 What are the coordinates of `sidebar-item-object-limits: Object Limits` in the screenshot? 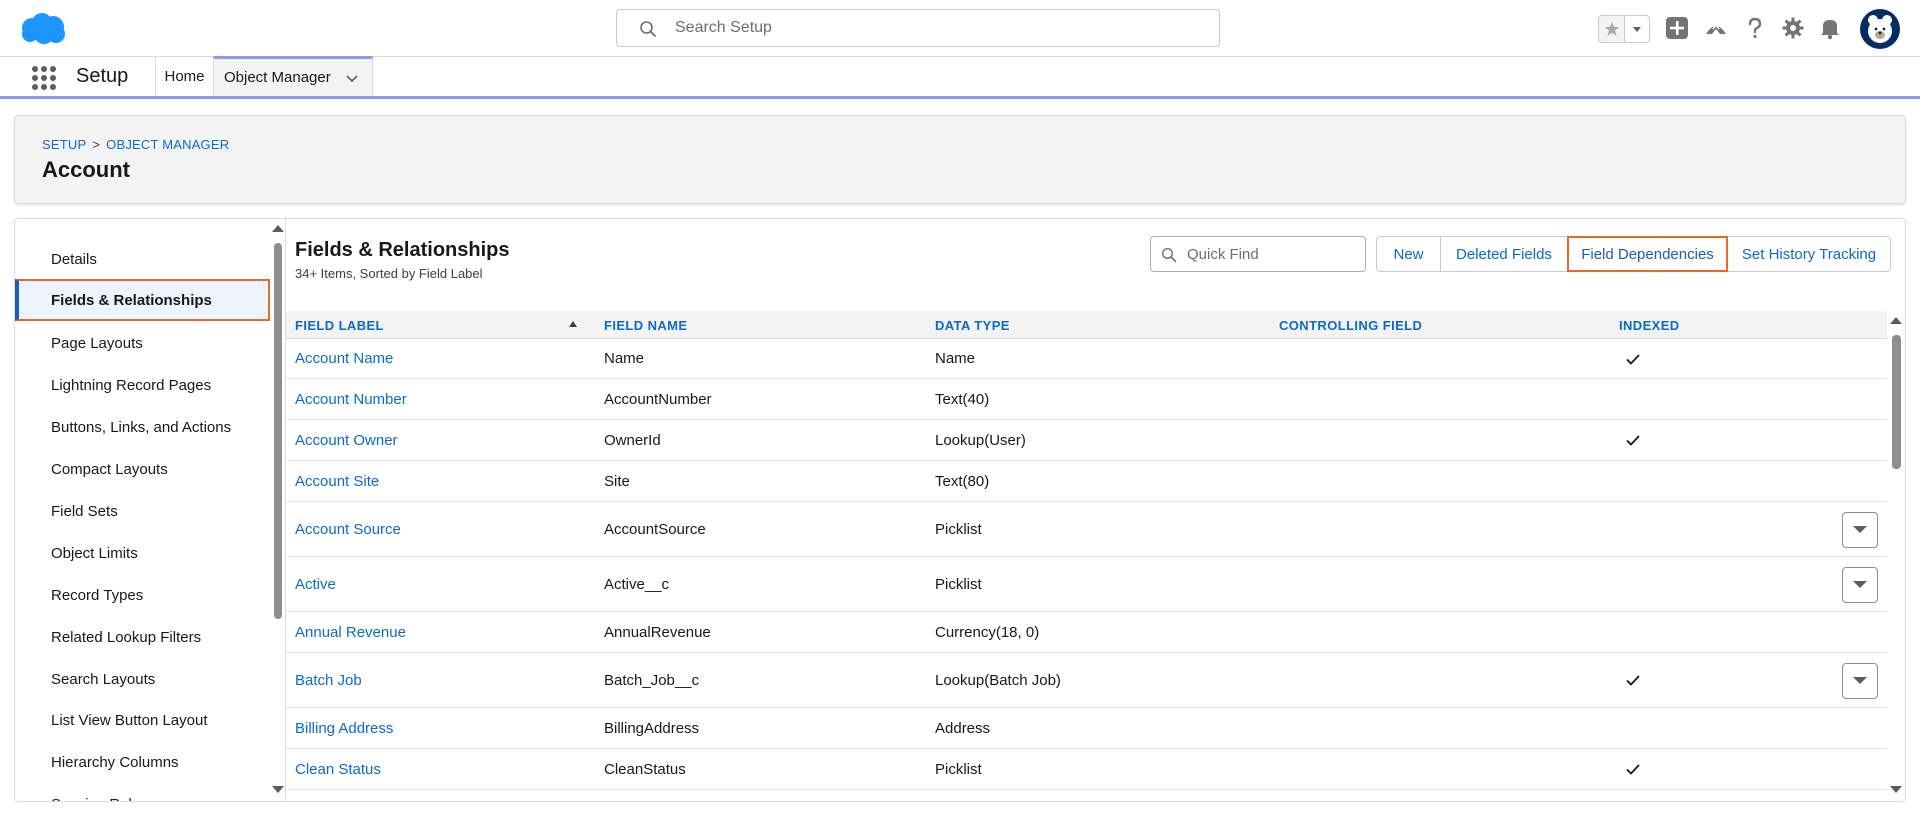 It's located at (142, 553).